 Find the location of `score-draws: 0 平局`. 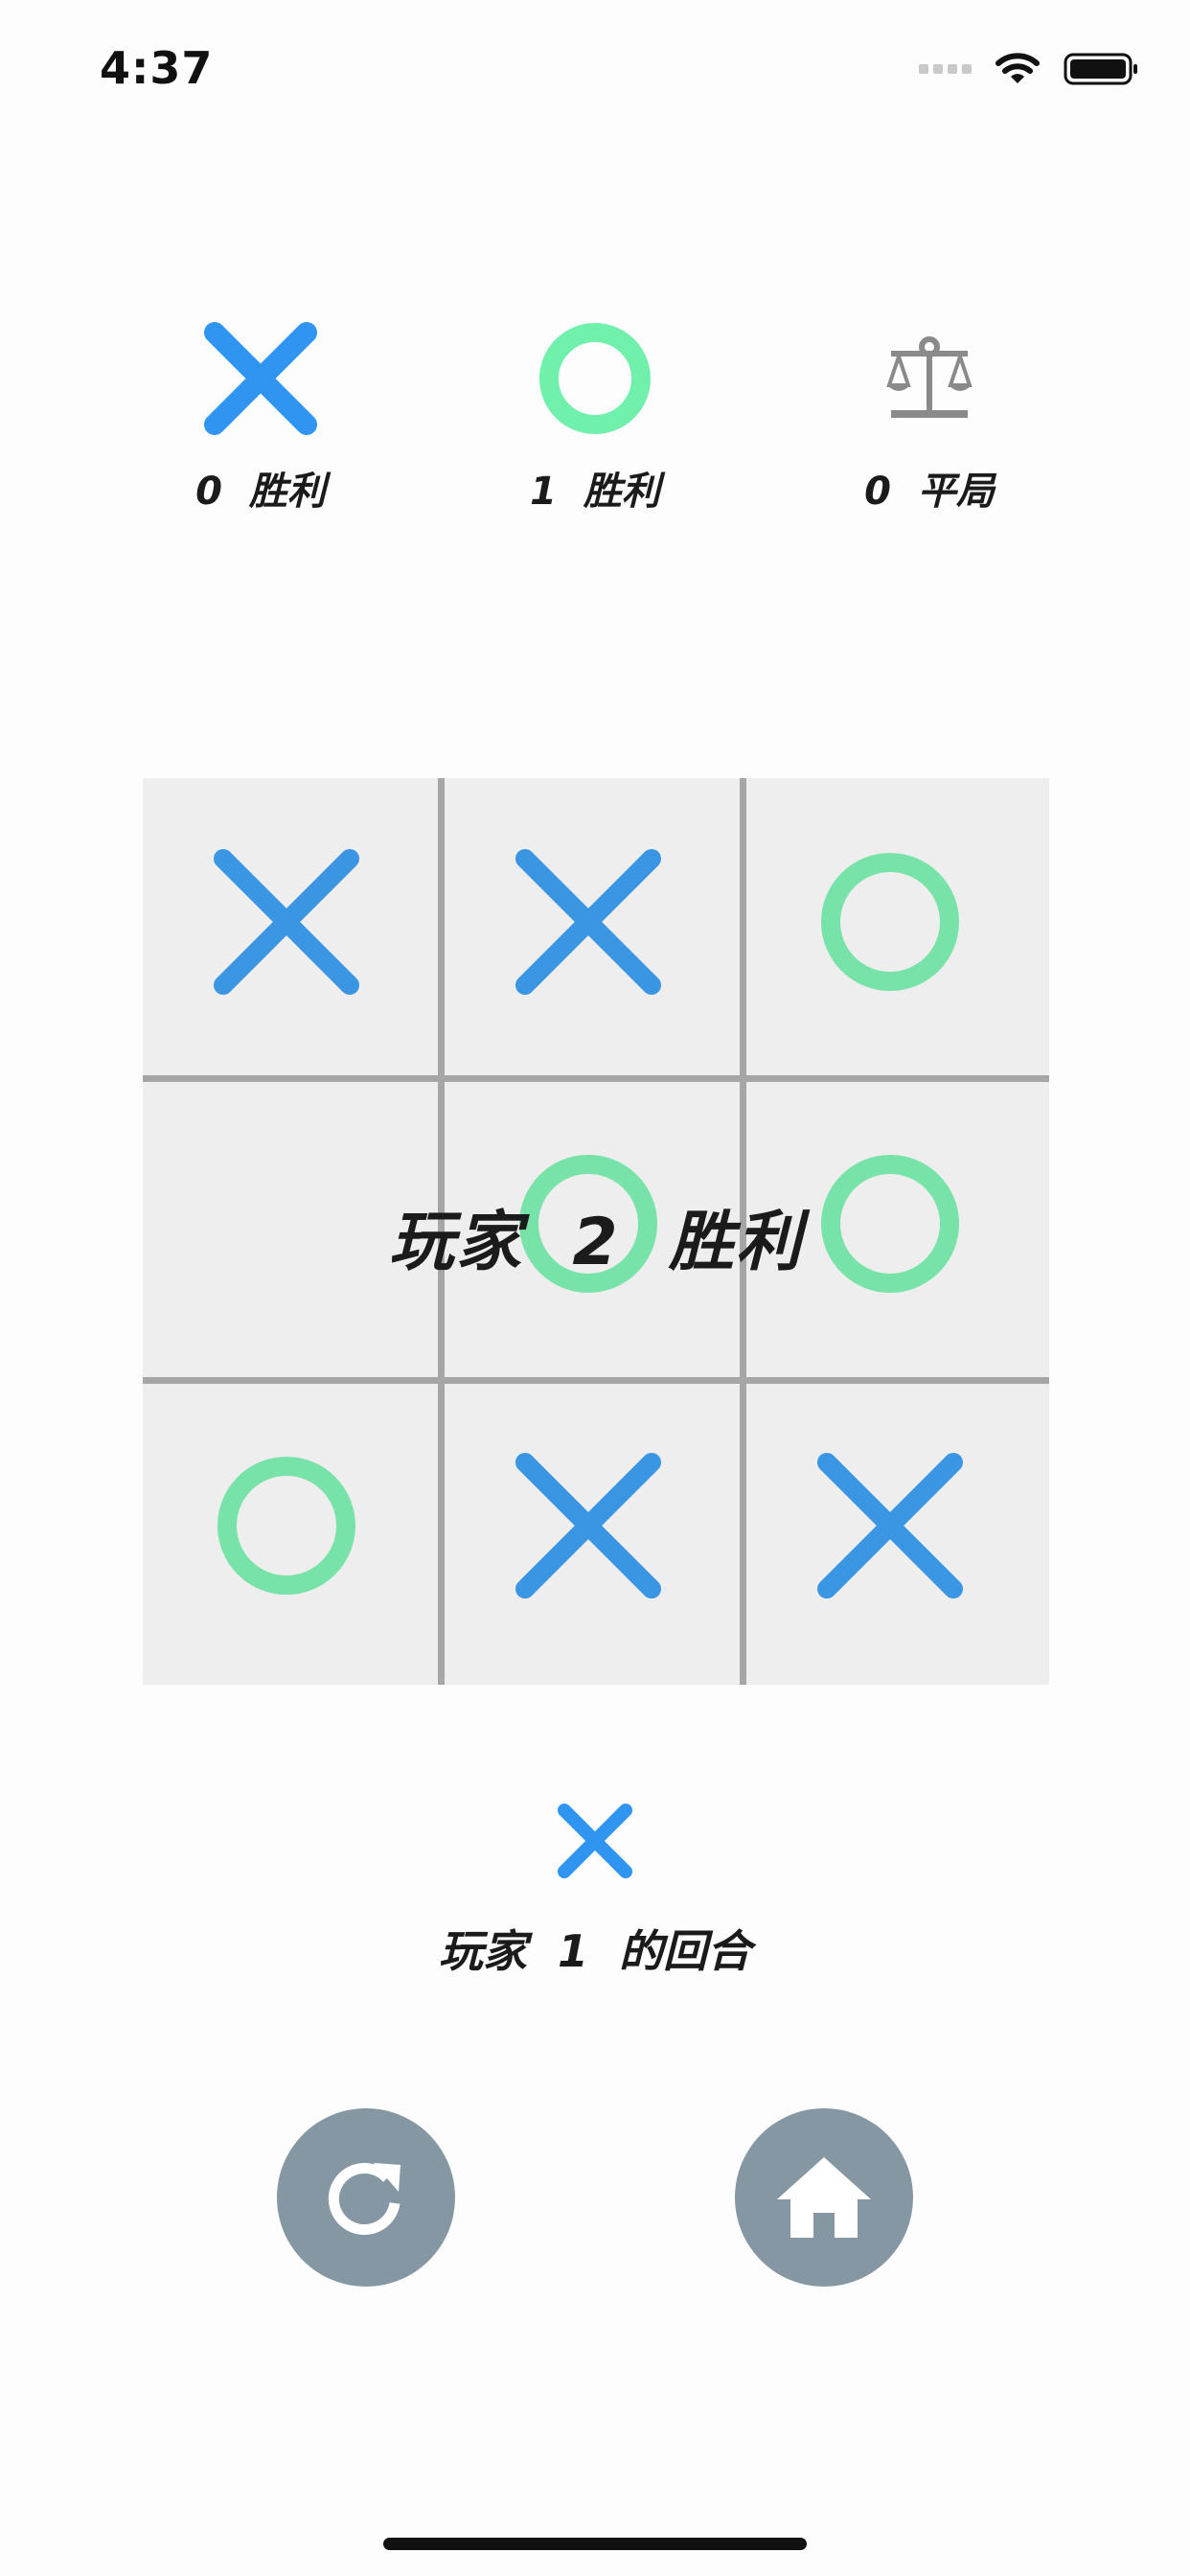

score-draws: 0 平局 is located at coordinates (930, 416).